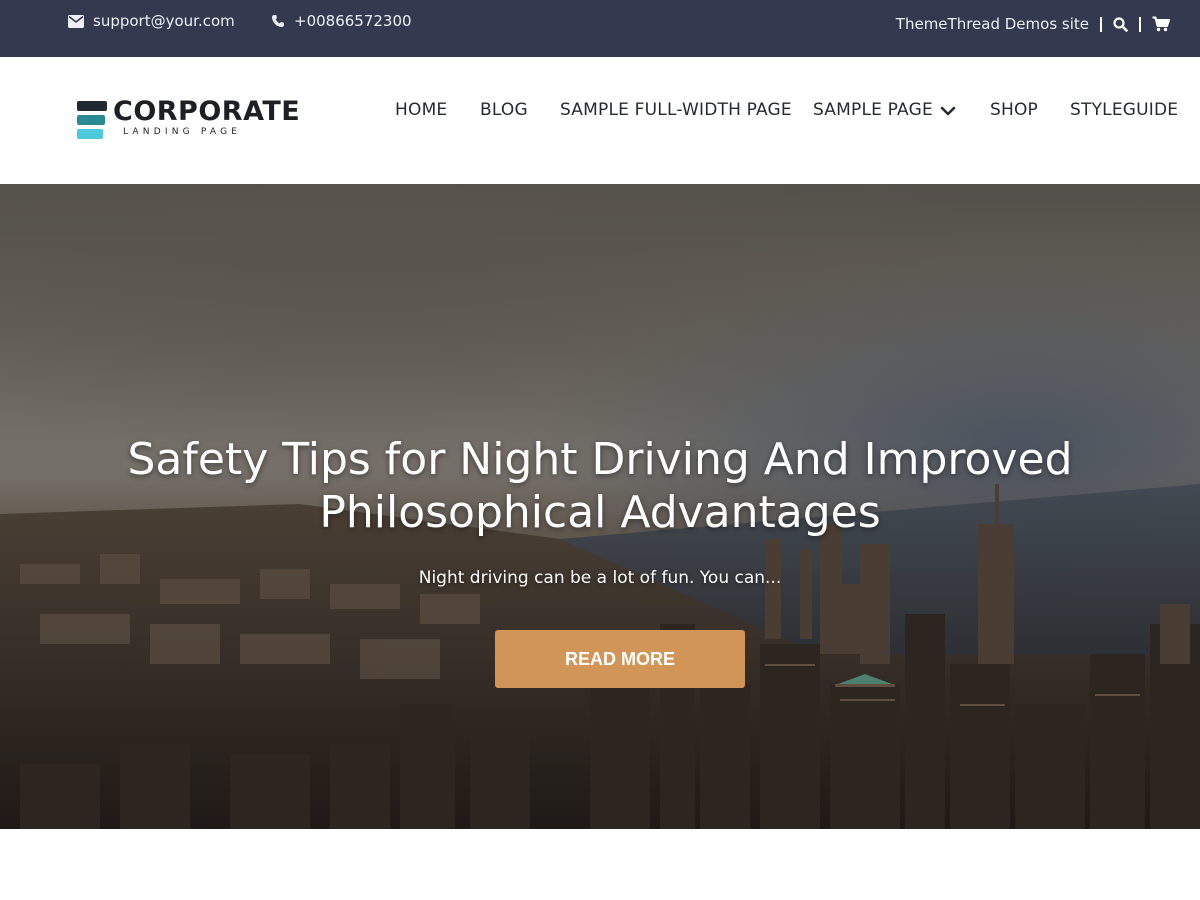 The width and height of the screenshot is (1200, 900). I want to click on nav-sample-full-width-page: SAMPLE FULL-WIDTH PAGE, so click(676, 110).